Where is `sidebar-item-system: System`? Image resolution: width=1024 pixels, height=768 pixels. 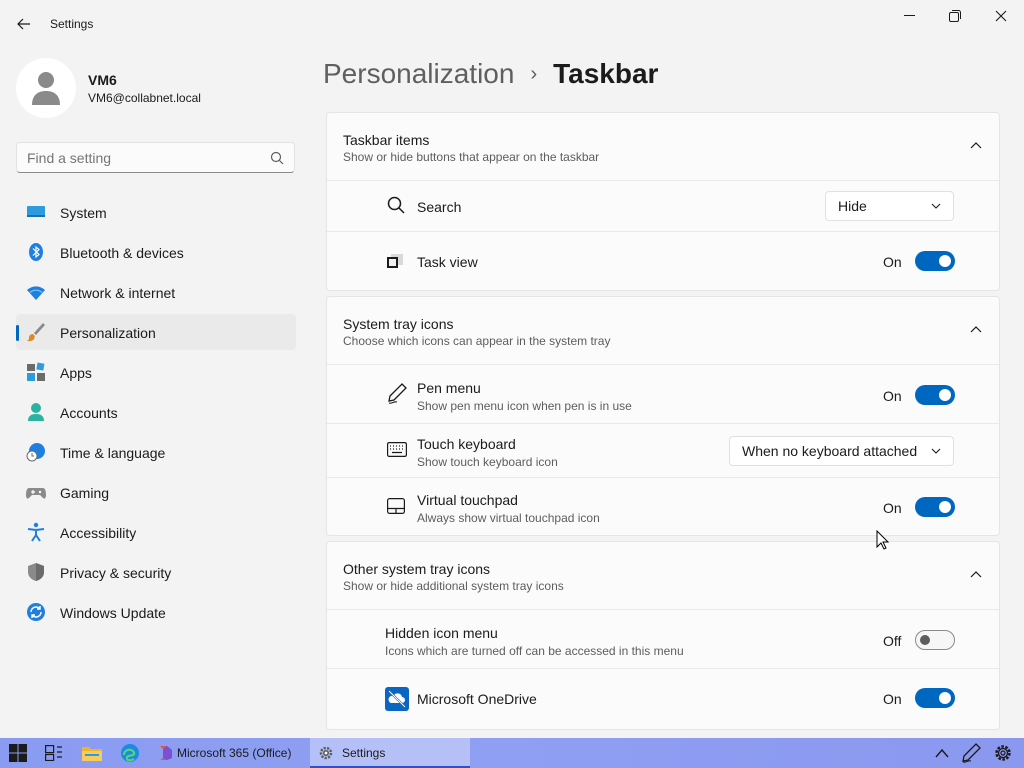
sidebar-item-system: System is located at coordinates (156, 212).